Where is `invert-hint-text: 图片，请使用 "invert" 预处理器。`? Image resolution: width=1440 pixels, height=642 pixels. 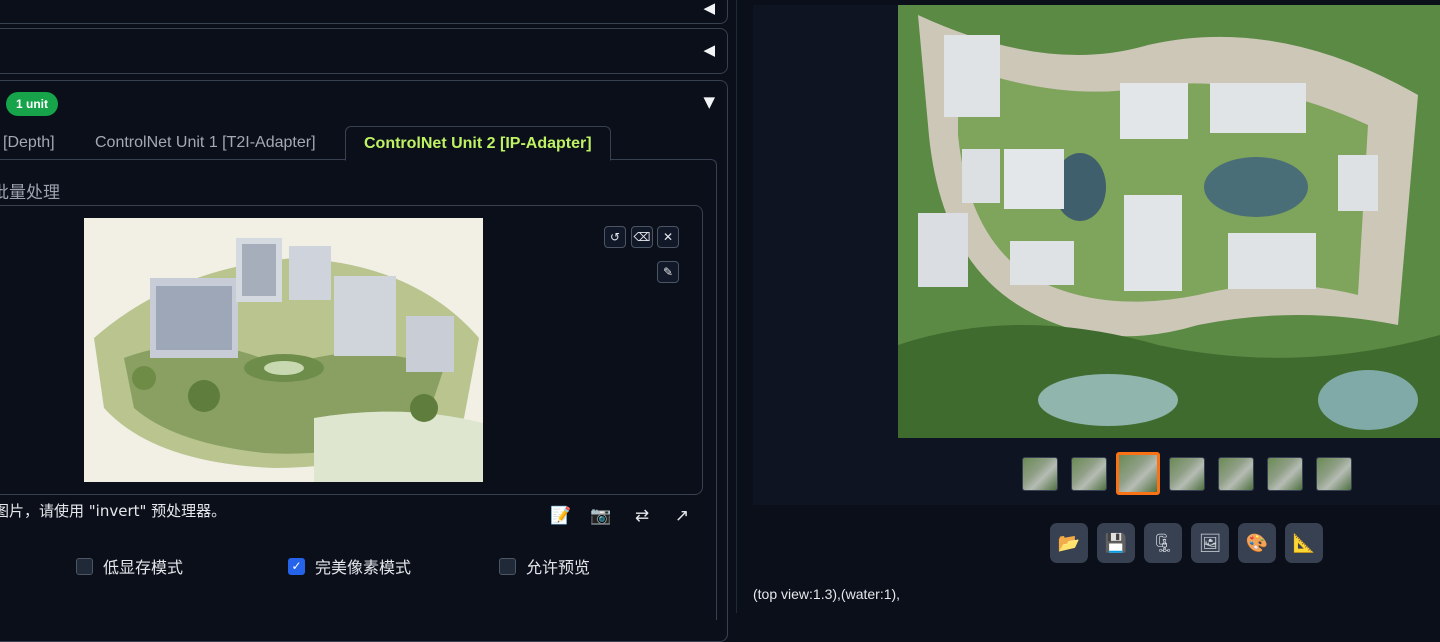
invert-hint-text: 图片，请使用 "invert" 预处理器。 is located at coordinates (113, 511).